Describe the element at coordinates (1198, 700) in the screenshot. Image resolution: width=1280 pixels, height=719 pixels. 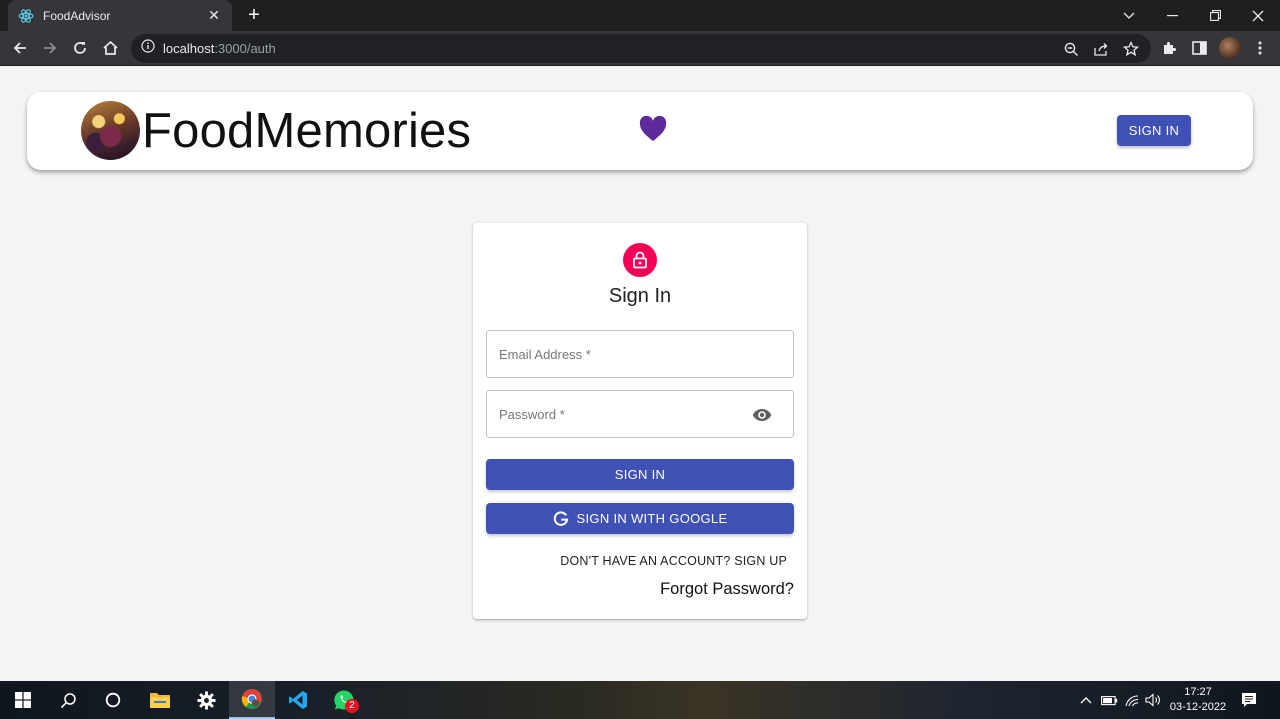
I see `taskbar-clock: 17:27 03-12-2022` at that location.